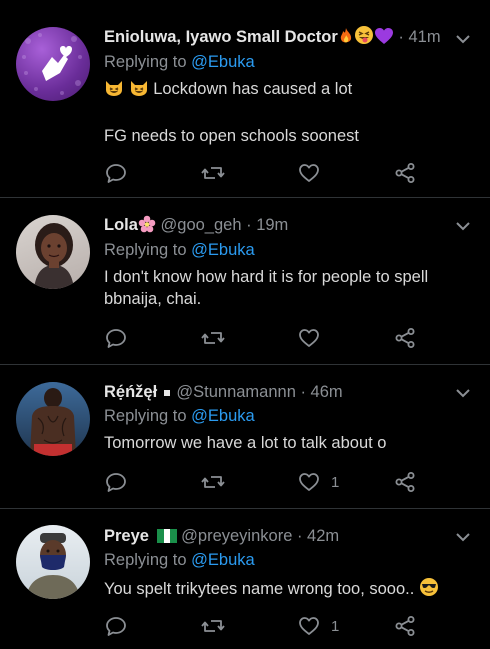  What do you see at coordinates (364, 38) in the screenshot?
I see `squinting-tongue-emoji` at bounding box center [364, 38].